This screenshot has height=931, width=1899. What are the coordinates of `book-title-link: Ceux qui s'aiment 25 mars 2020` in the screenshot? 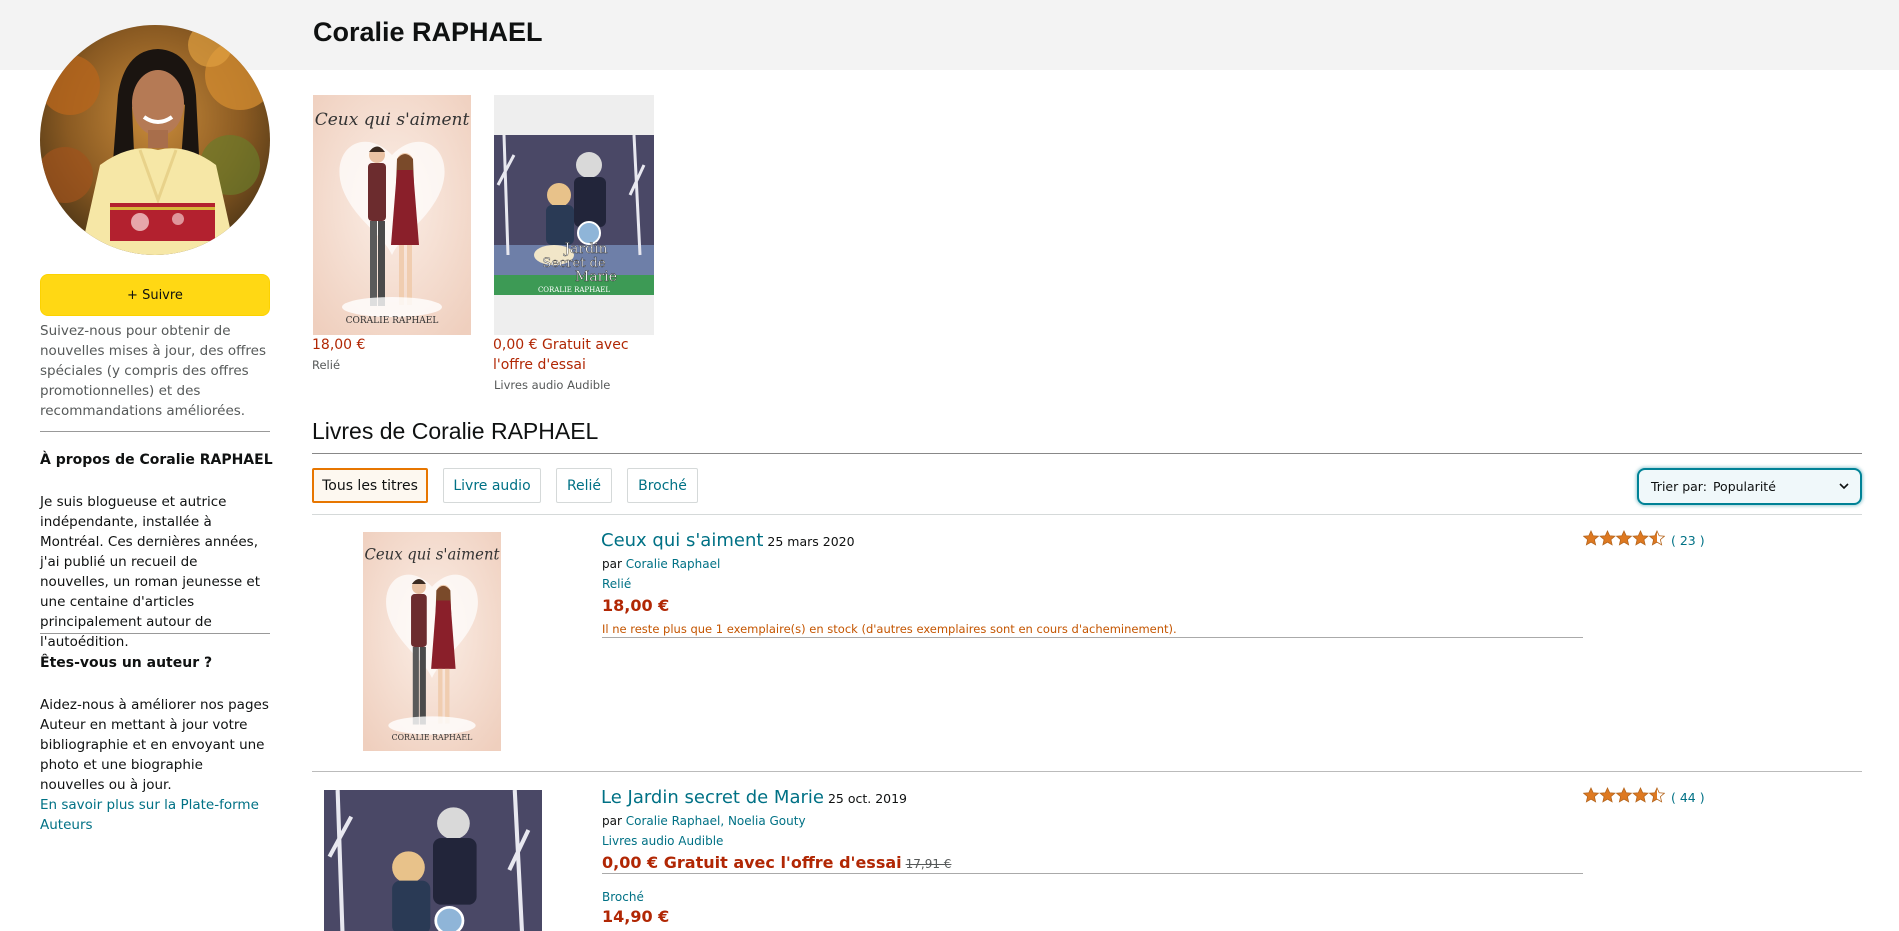 It's located at (728, 540).